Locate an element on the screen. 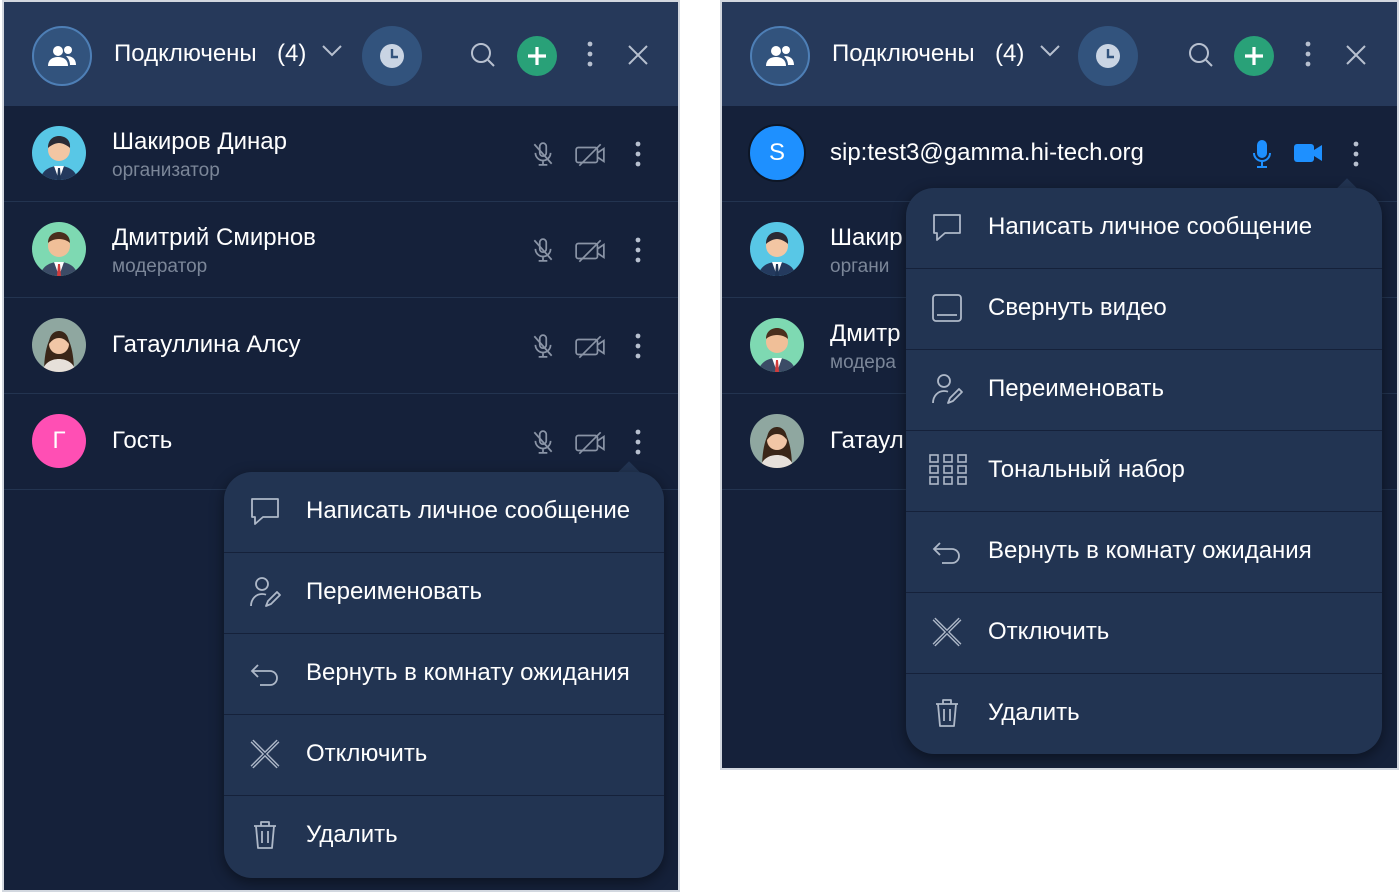 This screenshot has width=1399, height=893. participant-name: Гость is located at coordinates (142, 440).